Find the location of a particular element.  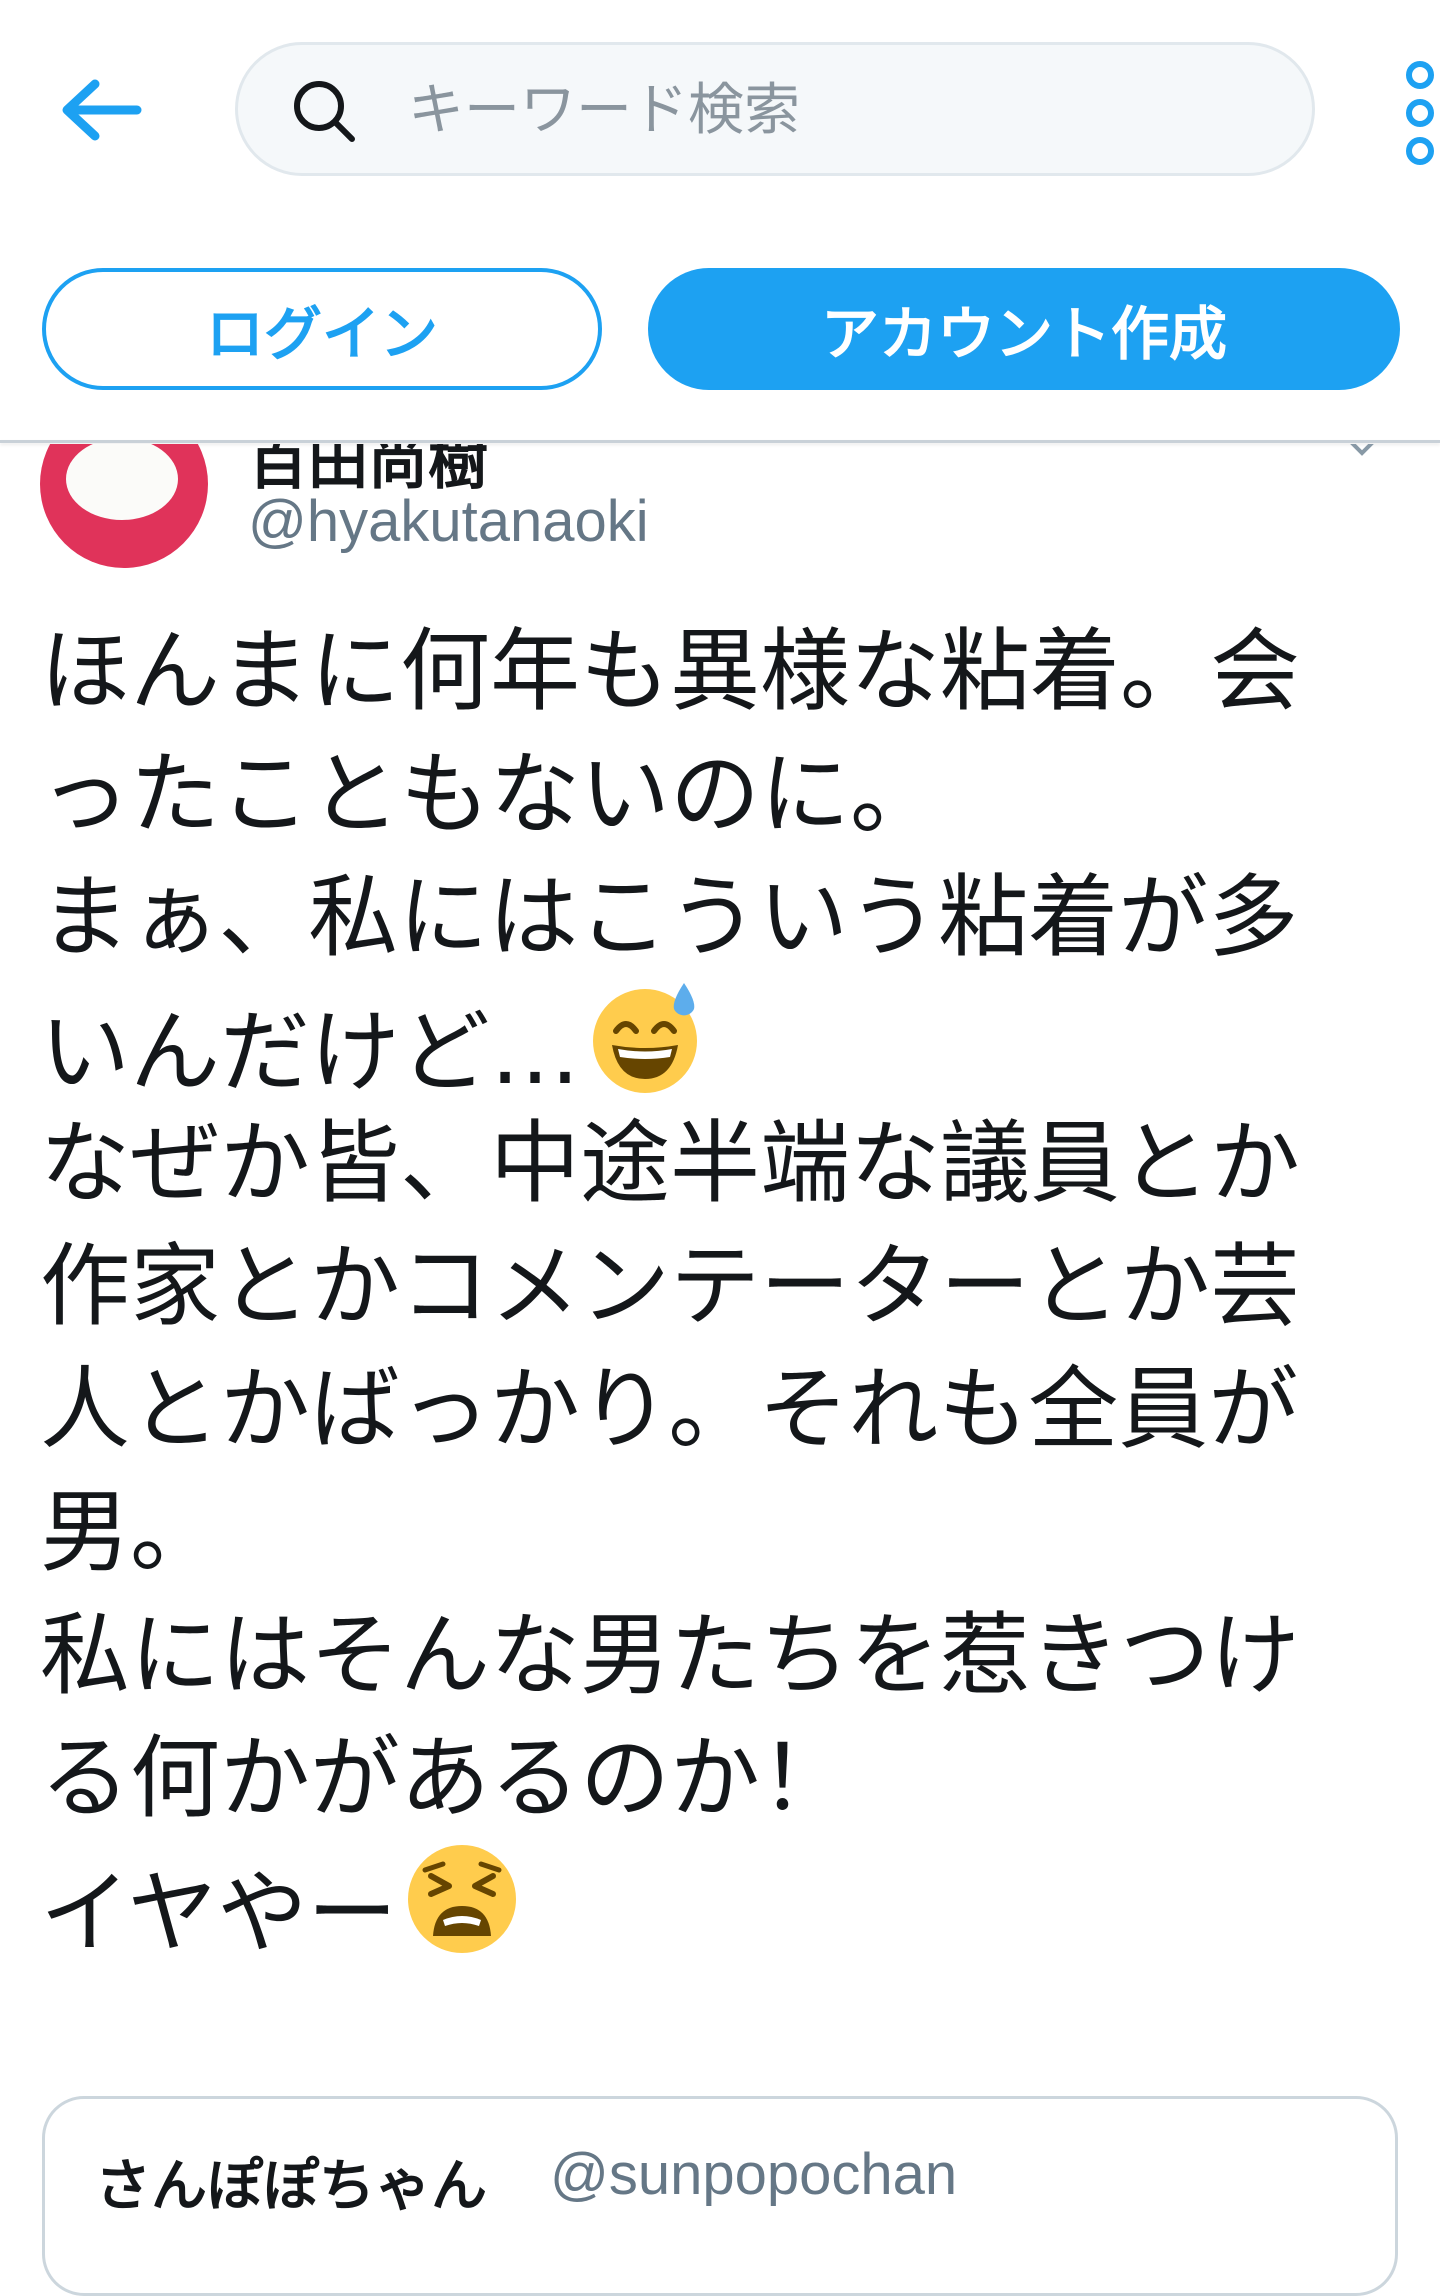

arrow-left-icon is located at coordinates (102, 110).